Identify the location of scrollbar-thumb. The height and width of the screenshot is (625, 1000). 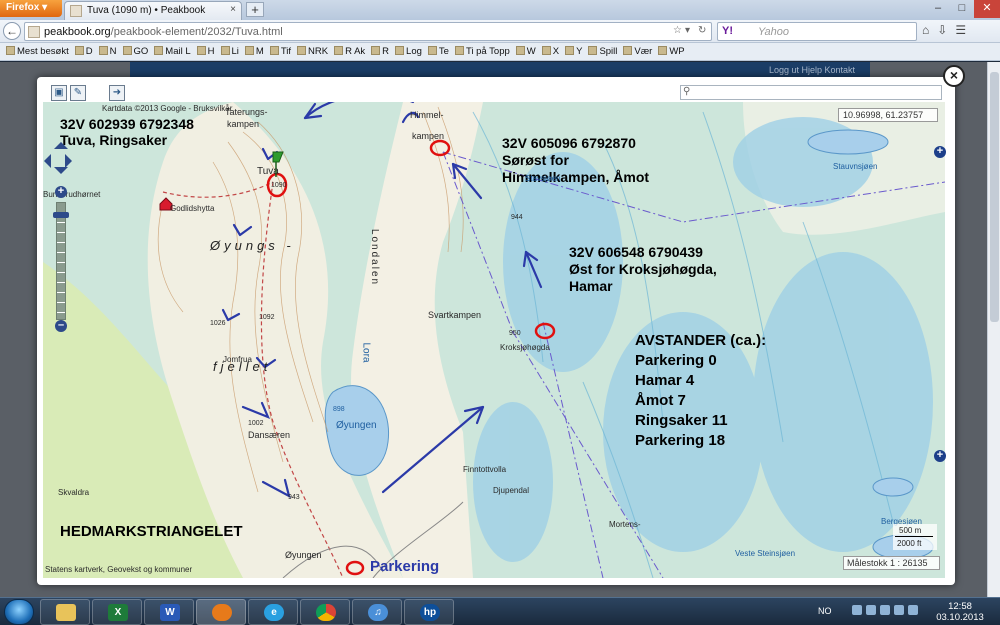
(994, 197).